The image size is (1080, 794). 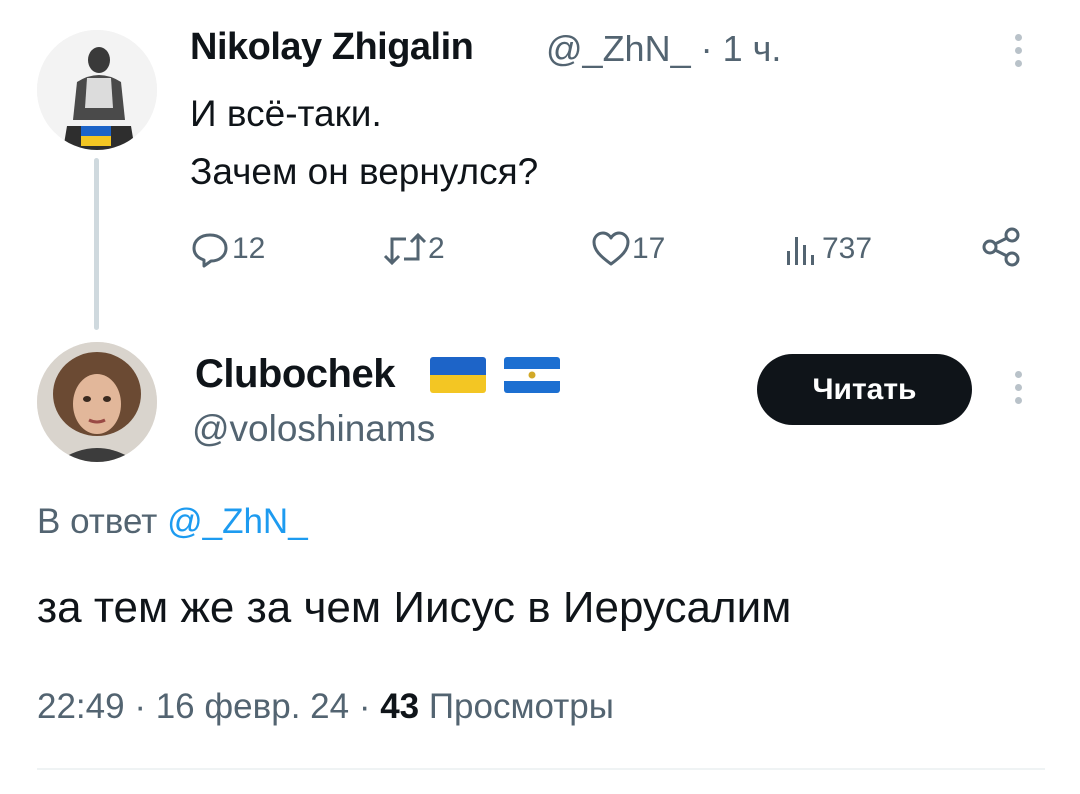 What do you see at coordinates (458, 375) in the screenshot?
I see `ukraine-flag-icon` at bounding box center [458, 375].